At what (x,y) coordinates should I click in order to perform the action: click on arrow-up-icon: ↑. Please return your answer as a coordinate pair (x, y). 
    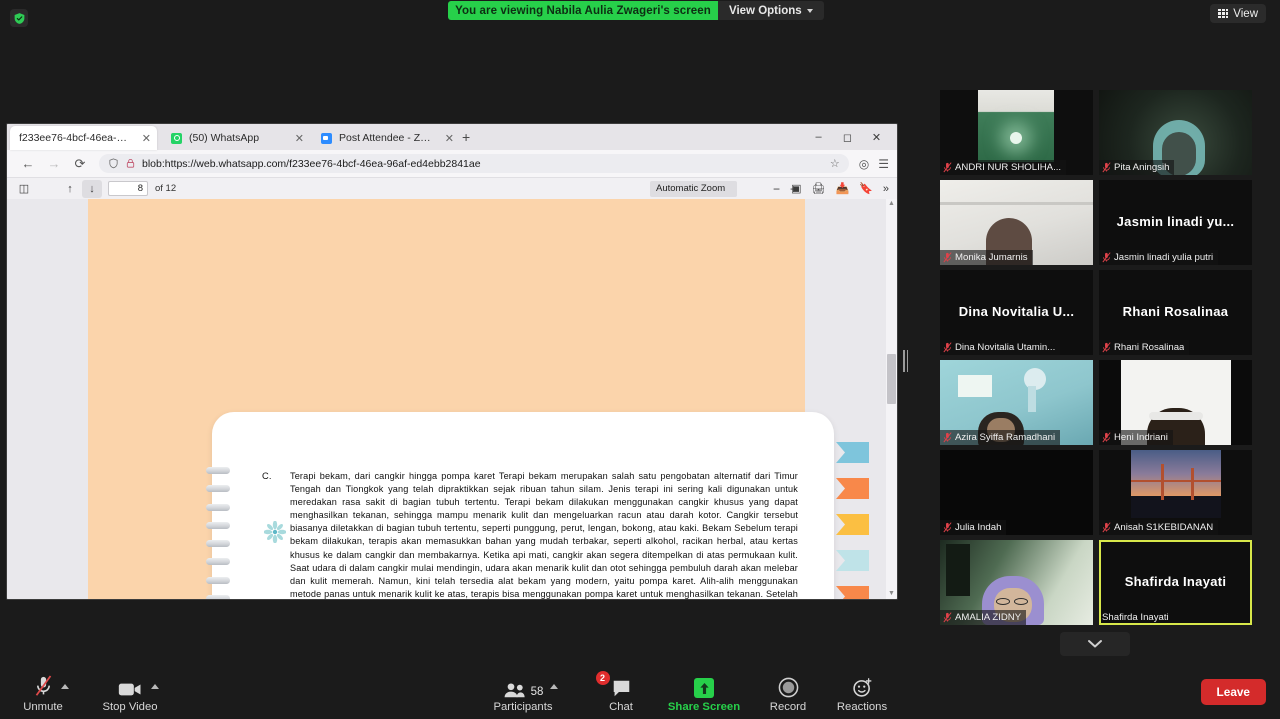
    Looking at the image, I should click on (70, 189).